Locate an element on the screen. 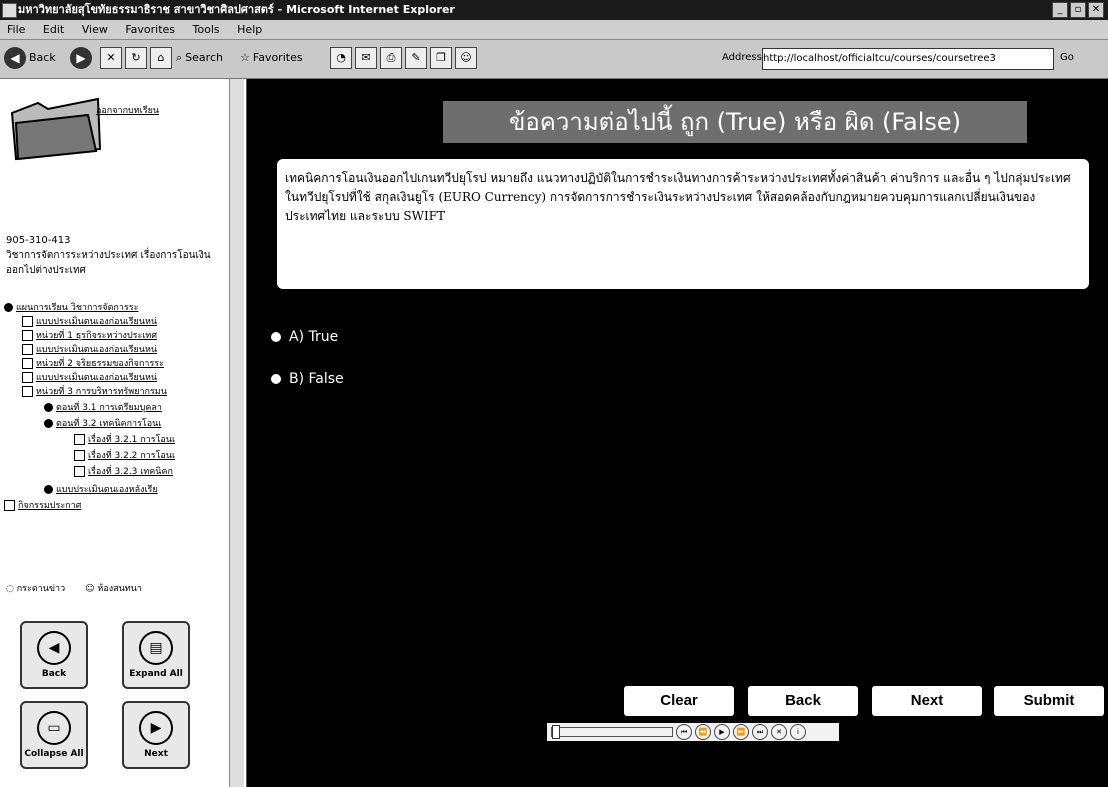 The height and width of the screenshot is (787, 1108). edit-icon: ✎ is located at coordinates (416, 58).